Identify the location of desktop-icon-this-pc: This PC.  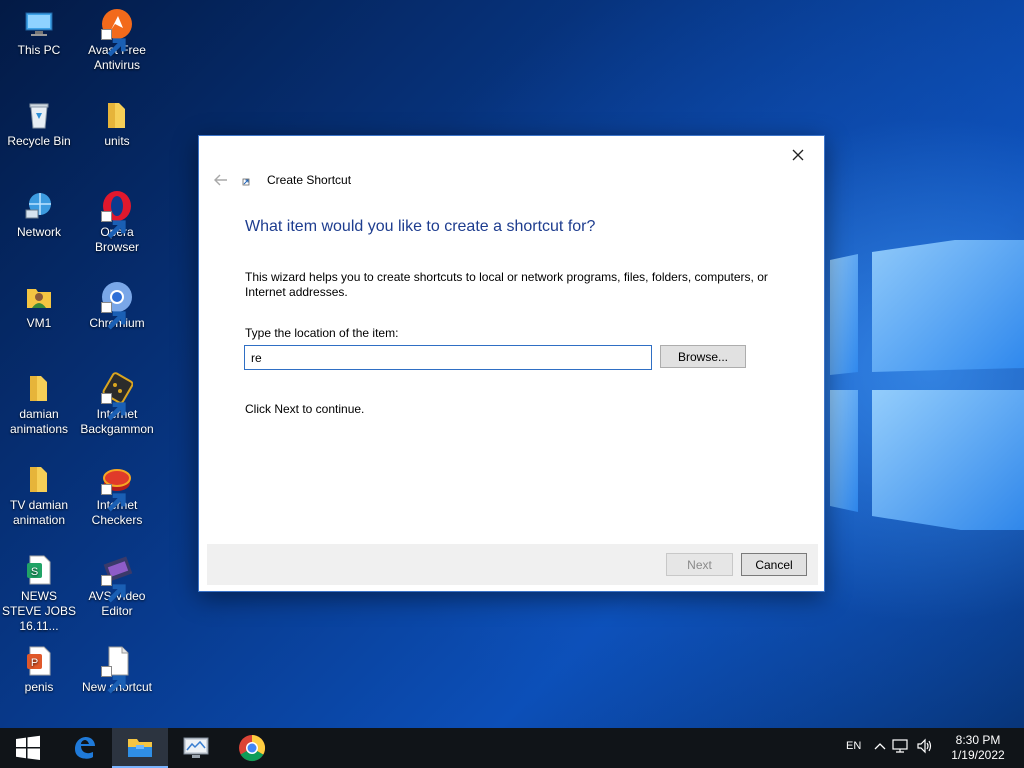
(39, 33).